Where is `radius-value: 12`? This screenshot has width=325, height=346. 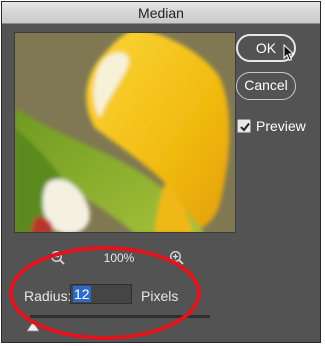
radius-value: 12 is located at coordinates (82, 294).